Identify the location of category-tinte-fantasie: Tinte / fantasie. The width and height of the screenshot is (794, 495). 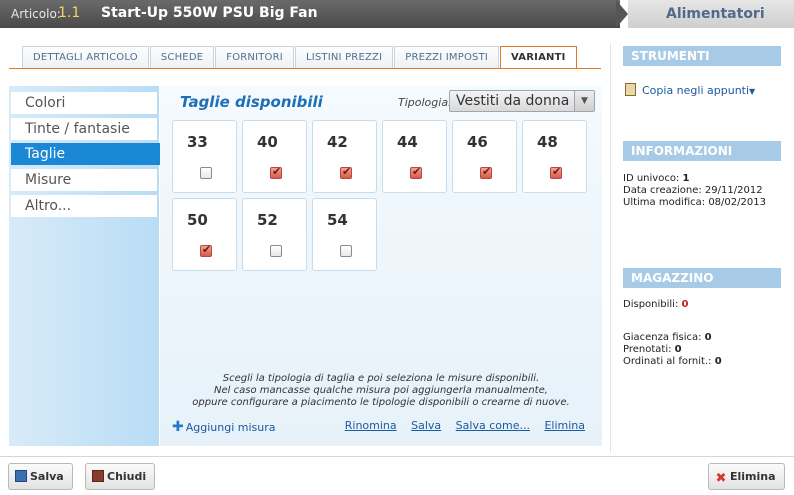
(84, 129).